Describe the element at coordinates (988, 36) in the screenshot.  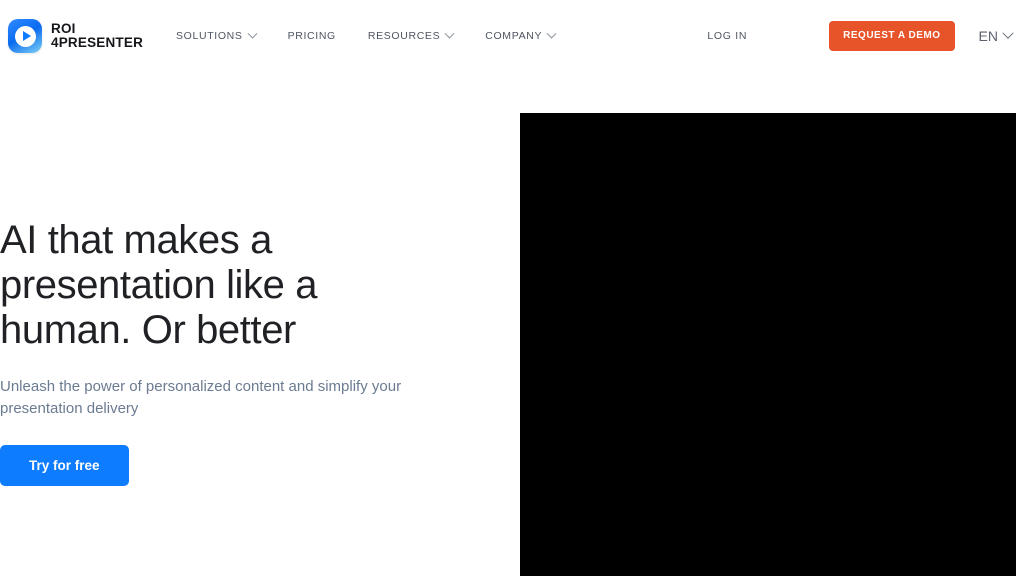
I see `language-current-label: EN` at that location.